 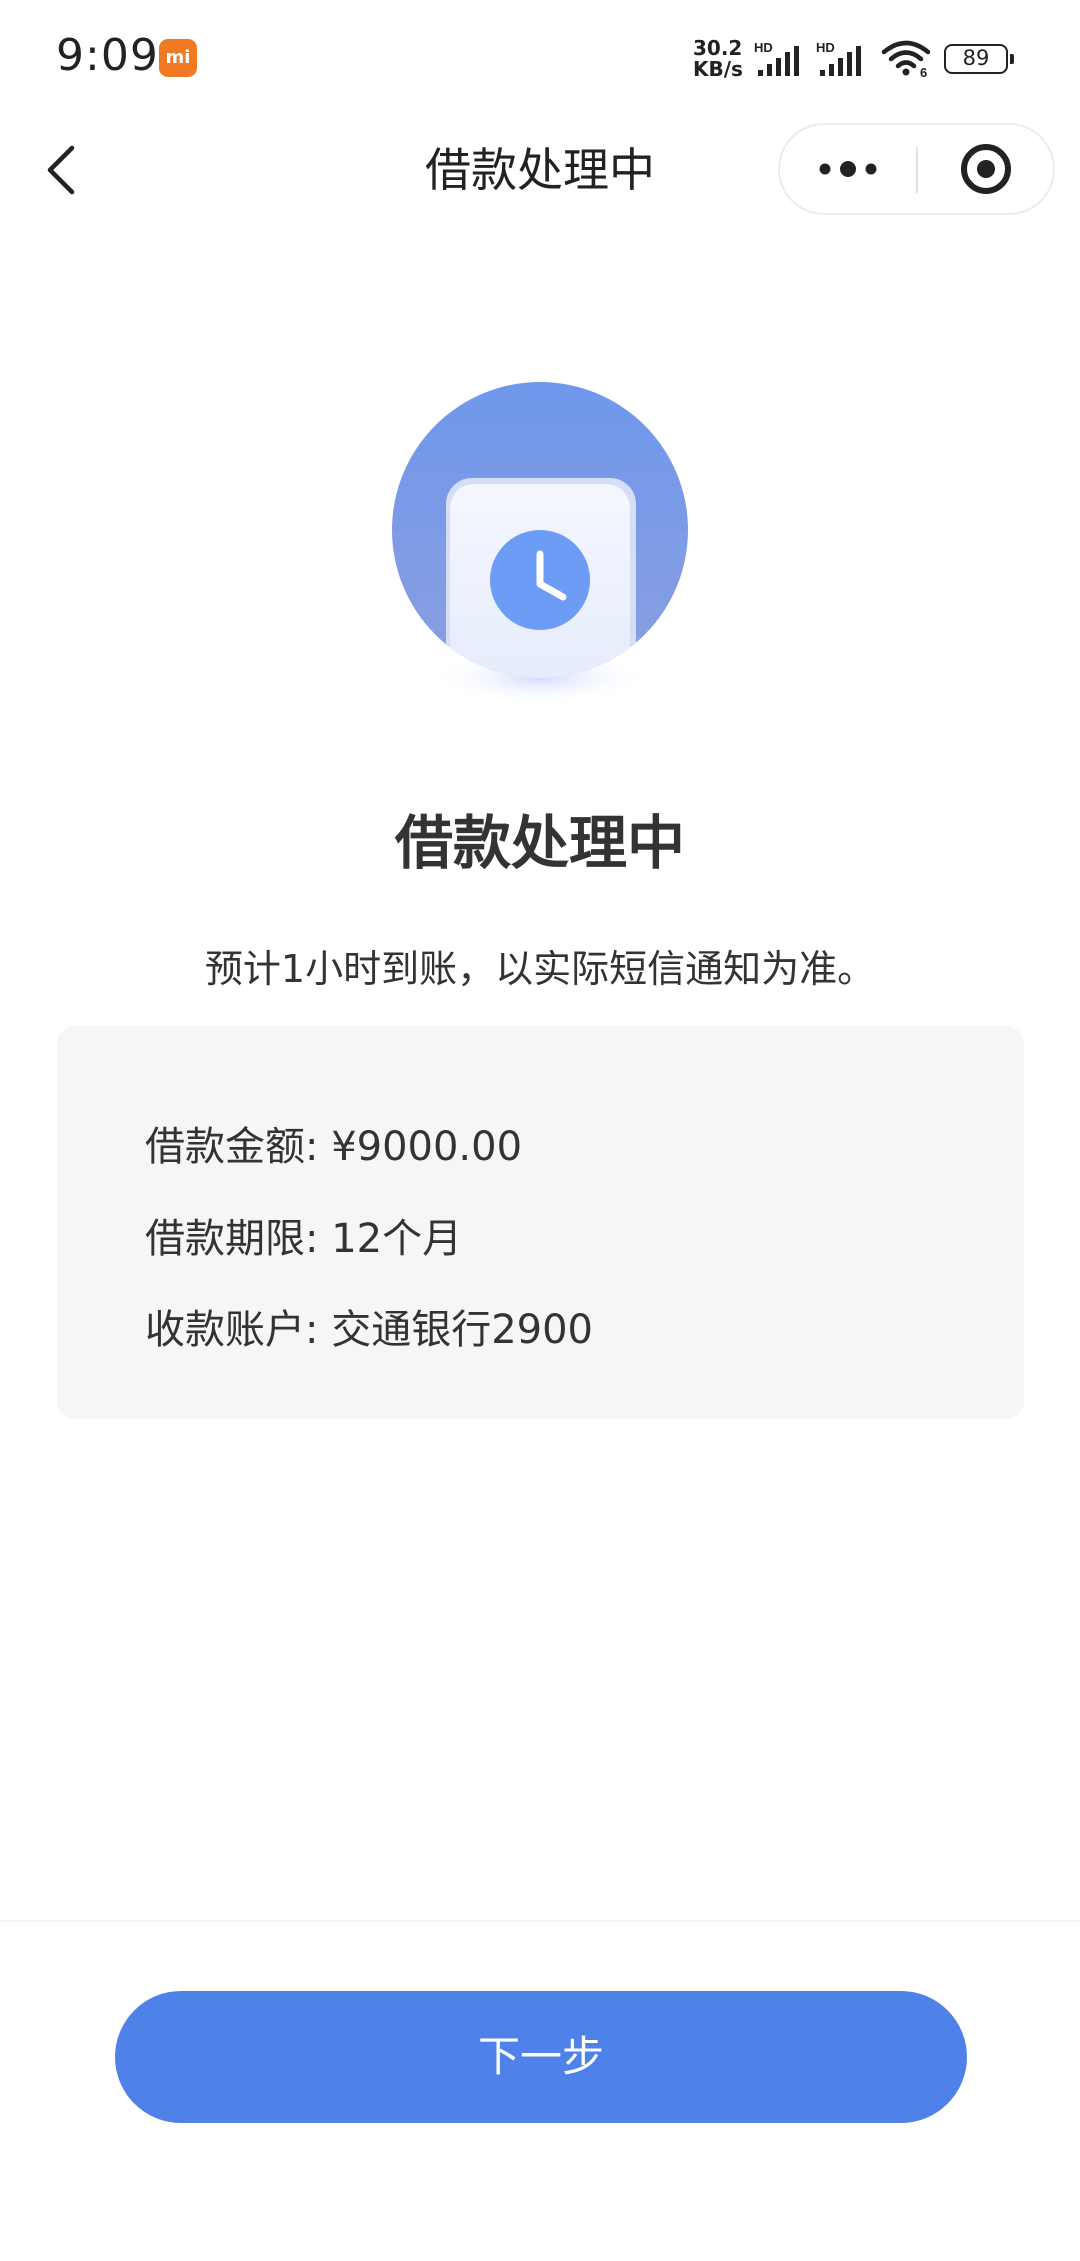 What do you see at coordinates (66, 170) in the screenshot?
I see `back-arrow-icon` at bounding box center [66, 170].